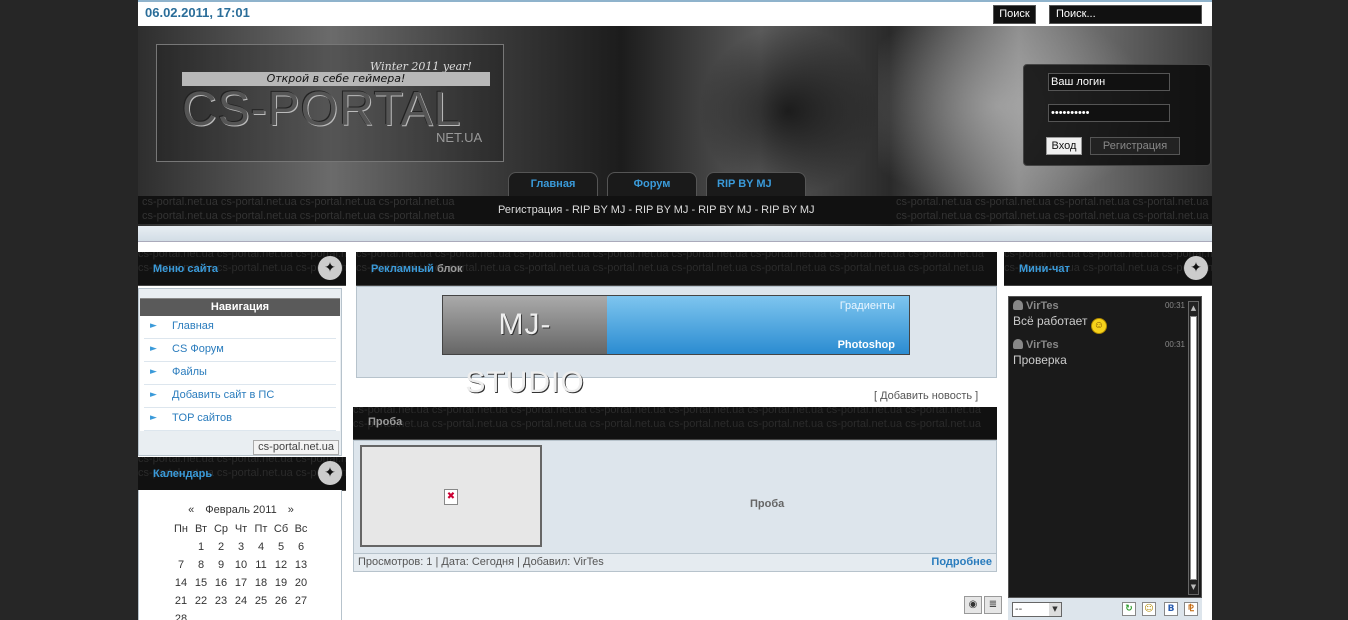  I want to click on calendar-day: 6, so click(301, 547).